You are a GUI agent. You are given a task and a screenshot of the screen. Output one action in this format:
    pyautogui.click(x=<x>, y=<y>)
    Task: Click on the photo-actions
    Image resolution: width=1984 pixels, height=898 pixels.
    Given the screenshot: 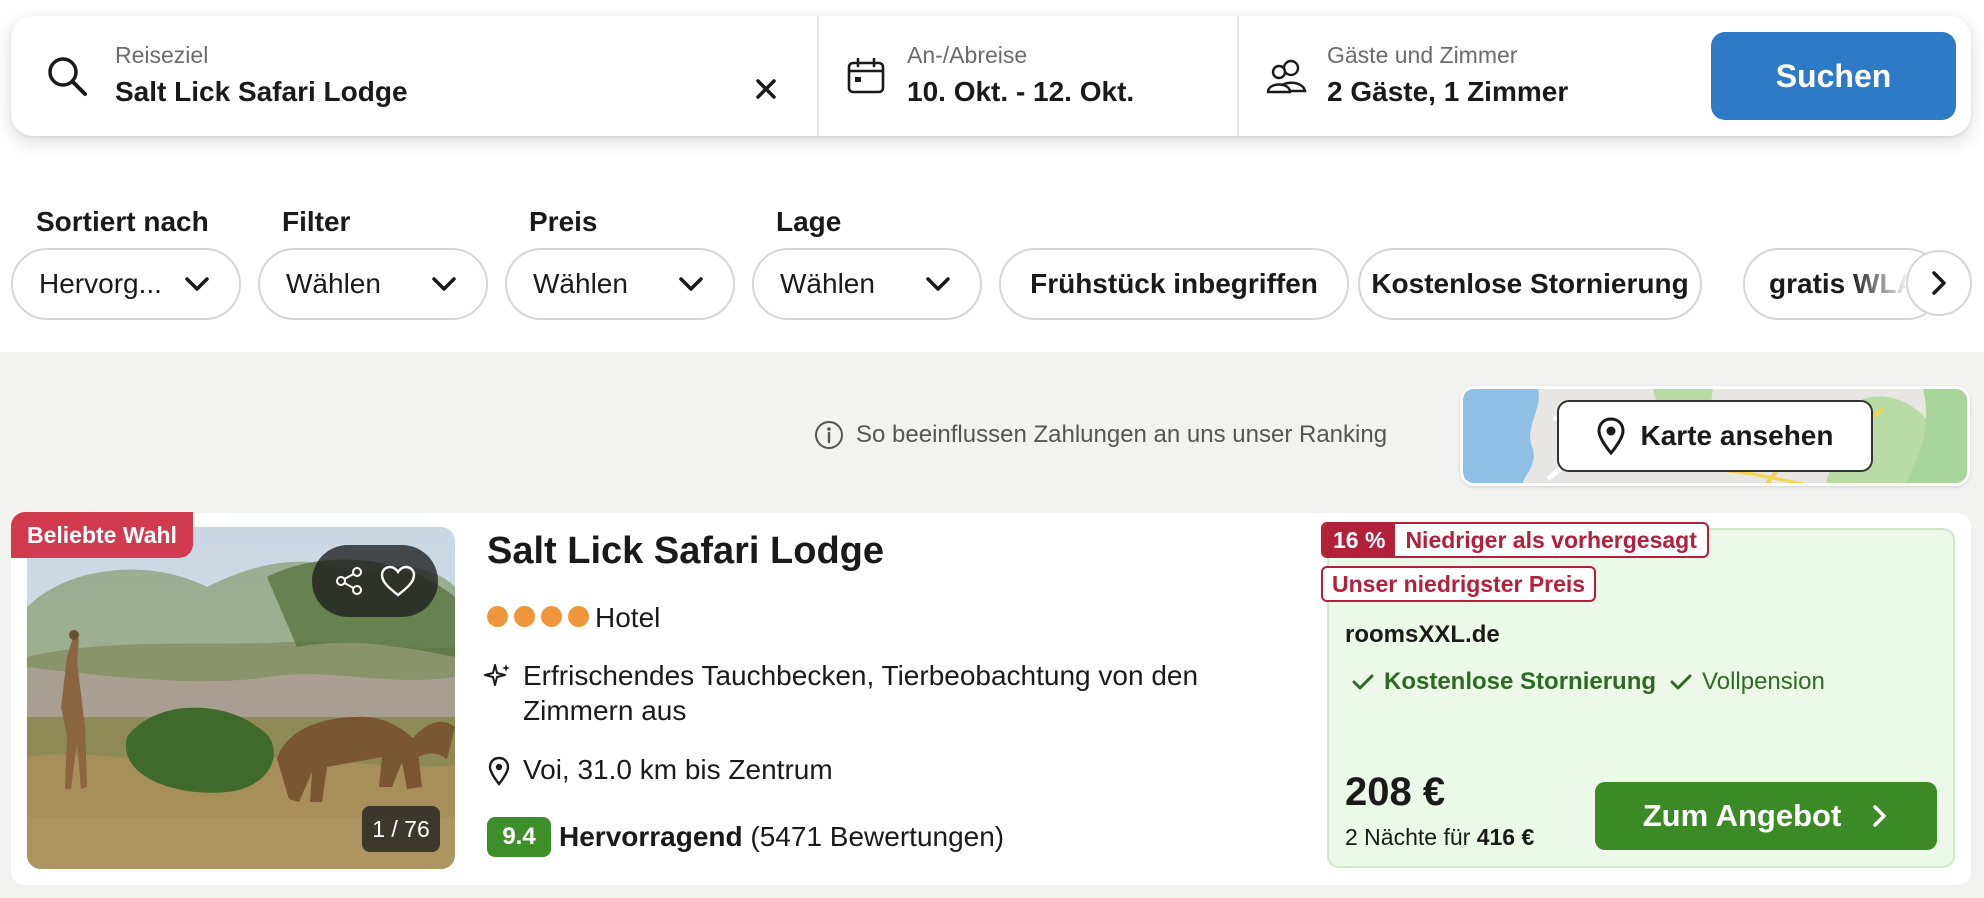 What is the action you would take?
    pyautogui.click(x=375, y=581)
    